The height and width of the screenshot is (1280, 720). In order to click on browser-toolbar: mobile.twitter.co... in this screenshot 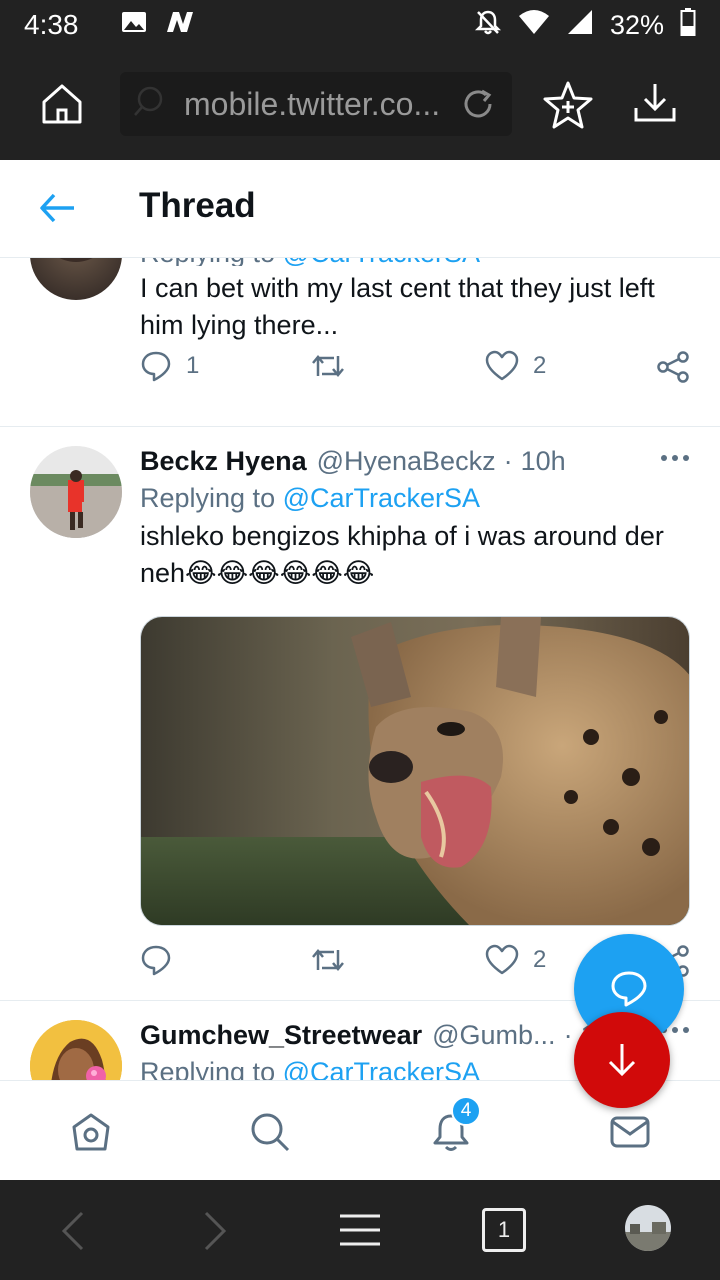, I will do `click(360, 105)`.